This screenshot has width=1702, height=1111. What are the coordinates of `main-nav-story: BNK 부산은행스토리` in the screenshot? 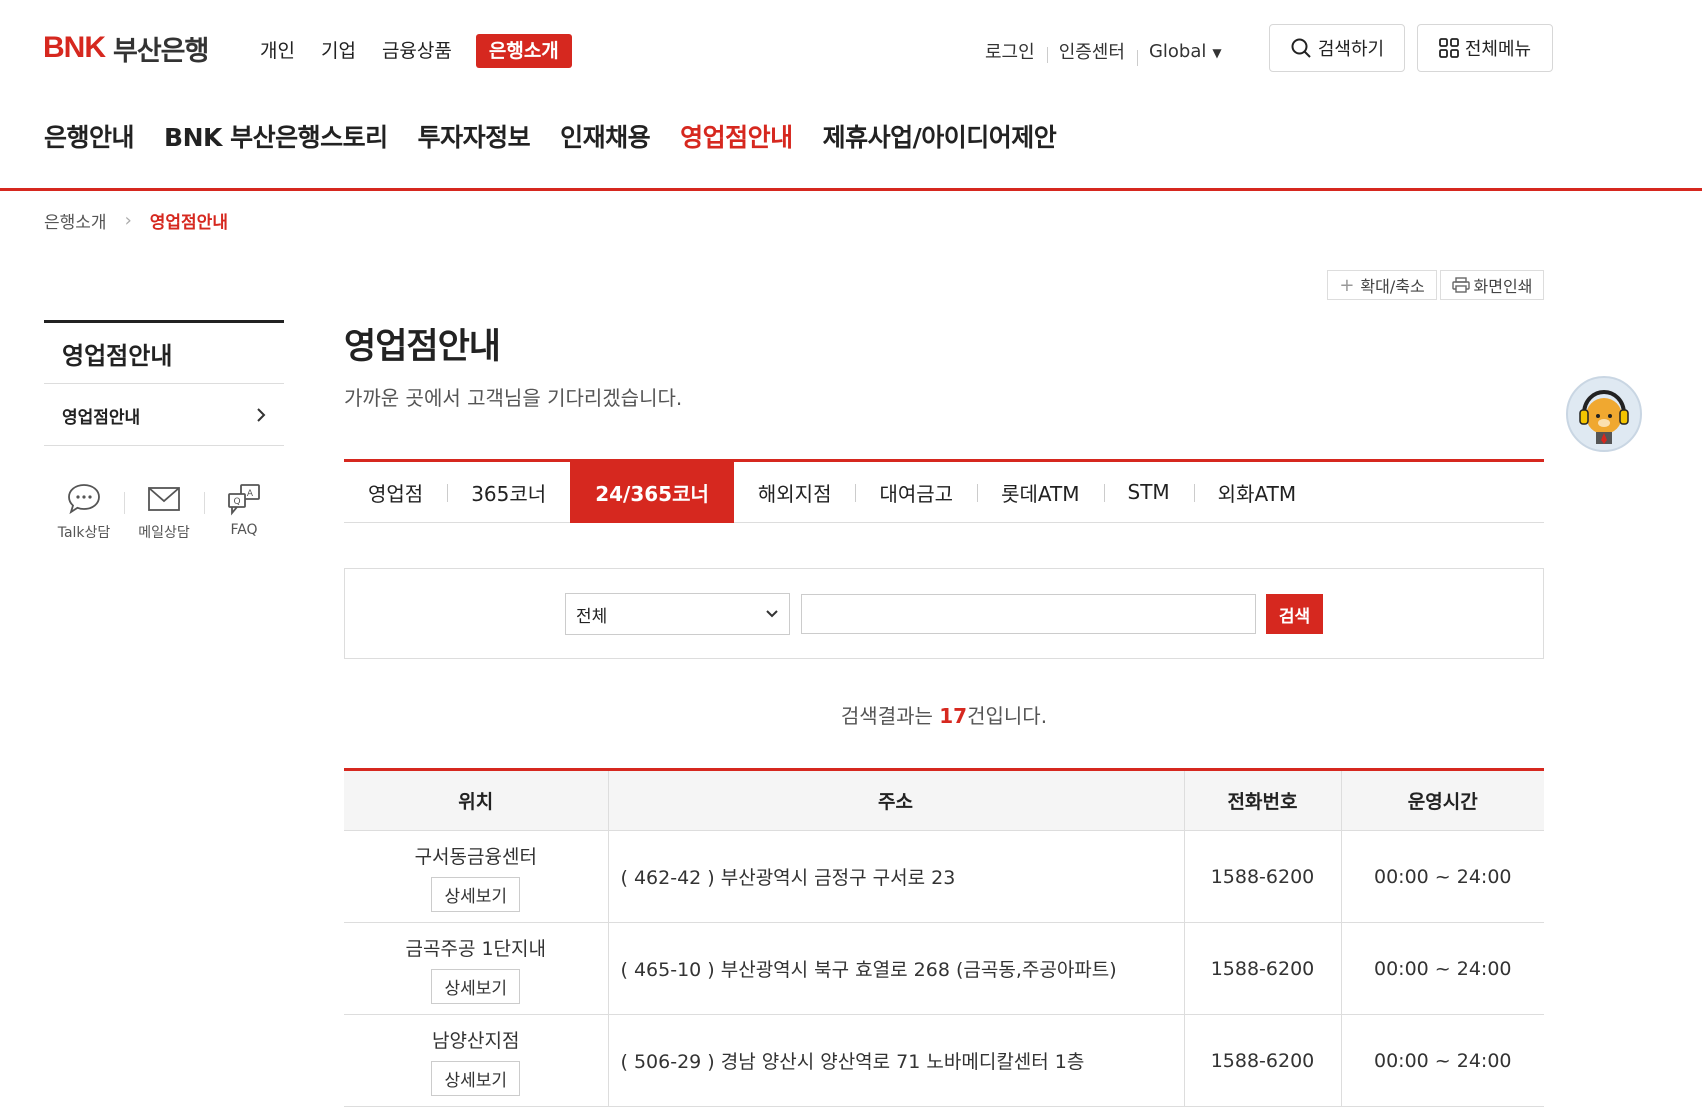 It's located at (276, 136).